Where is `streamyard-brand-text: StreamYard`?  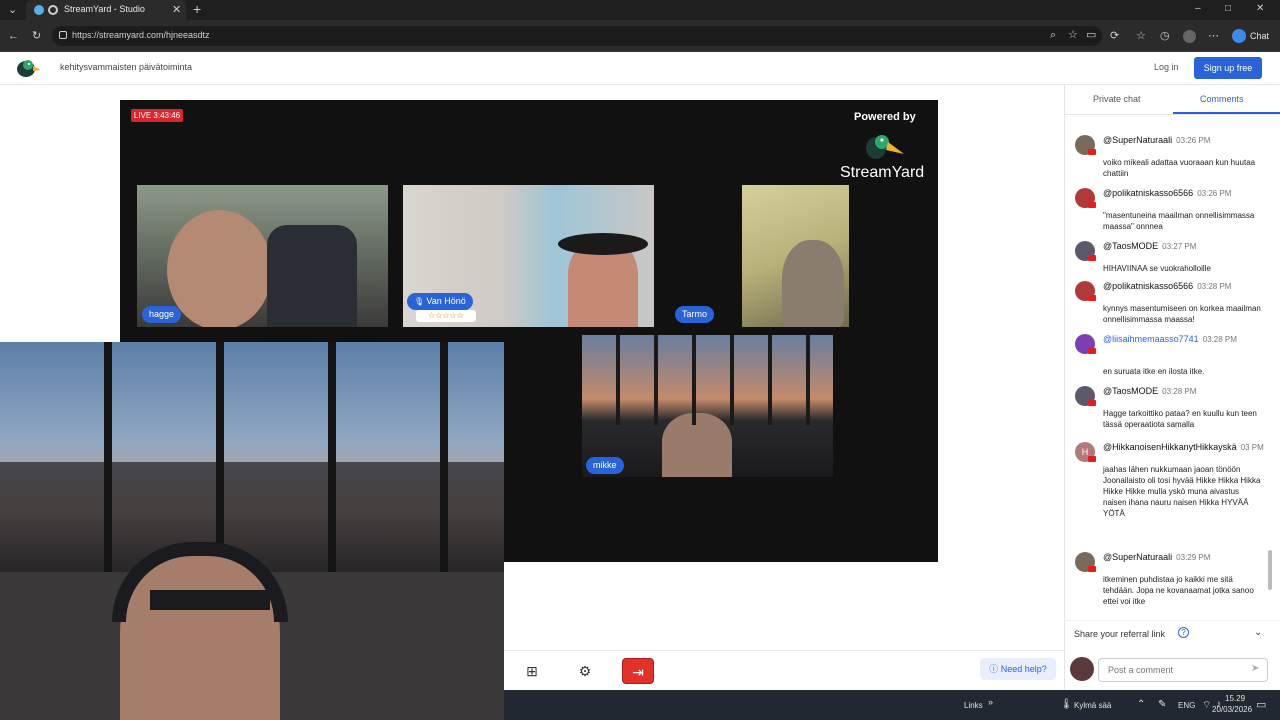
streamyard-brand-text: StreamYard is located at coordinates (882, 172).